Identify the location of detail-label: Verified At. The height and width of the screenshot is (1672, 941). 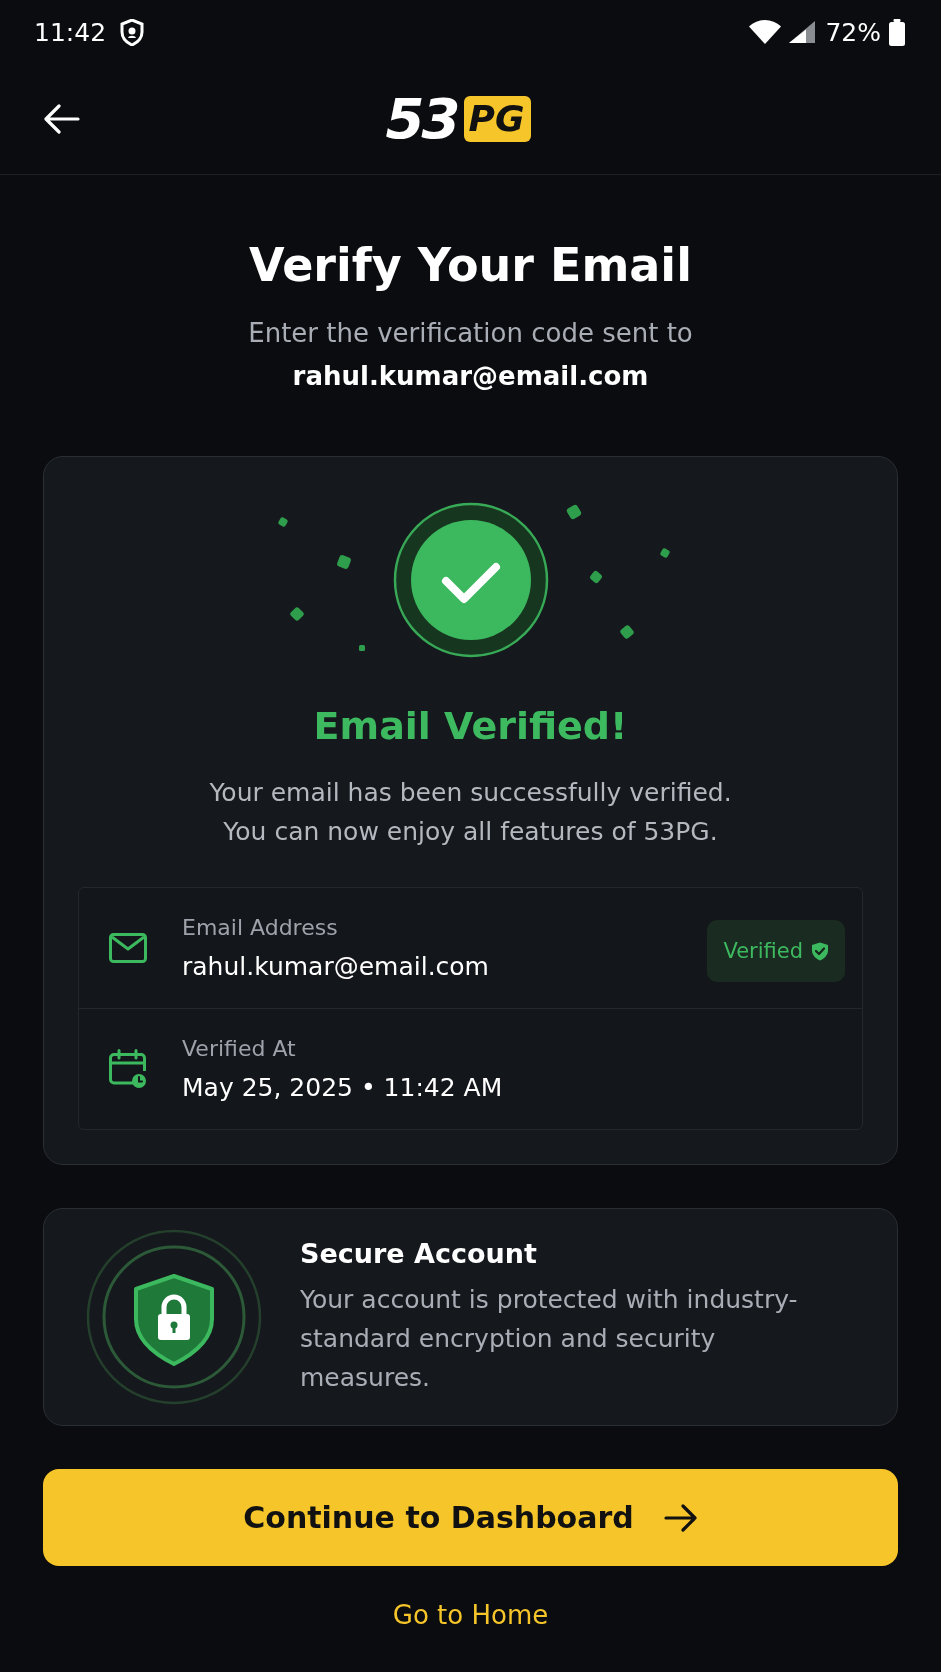
(239, 1049).